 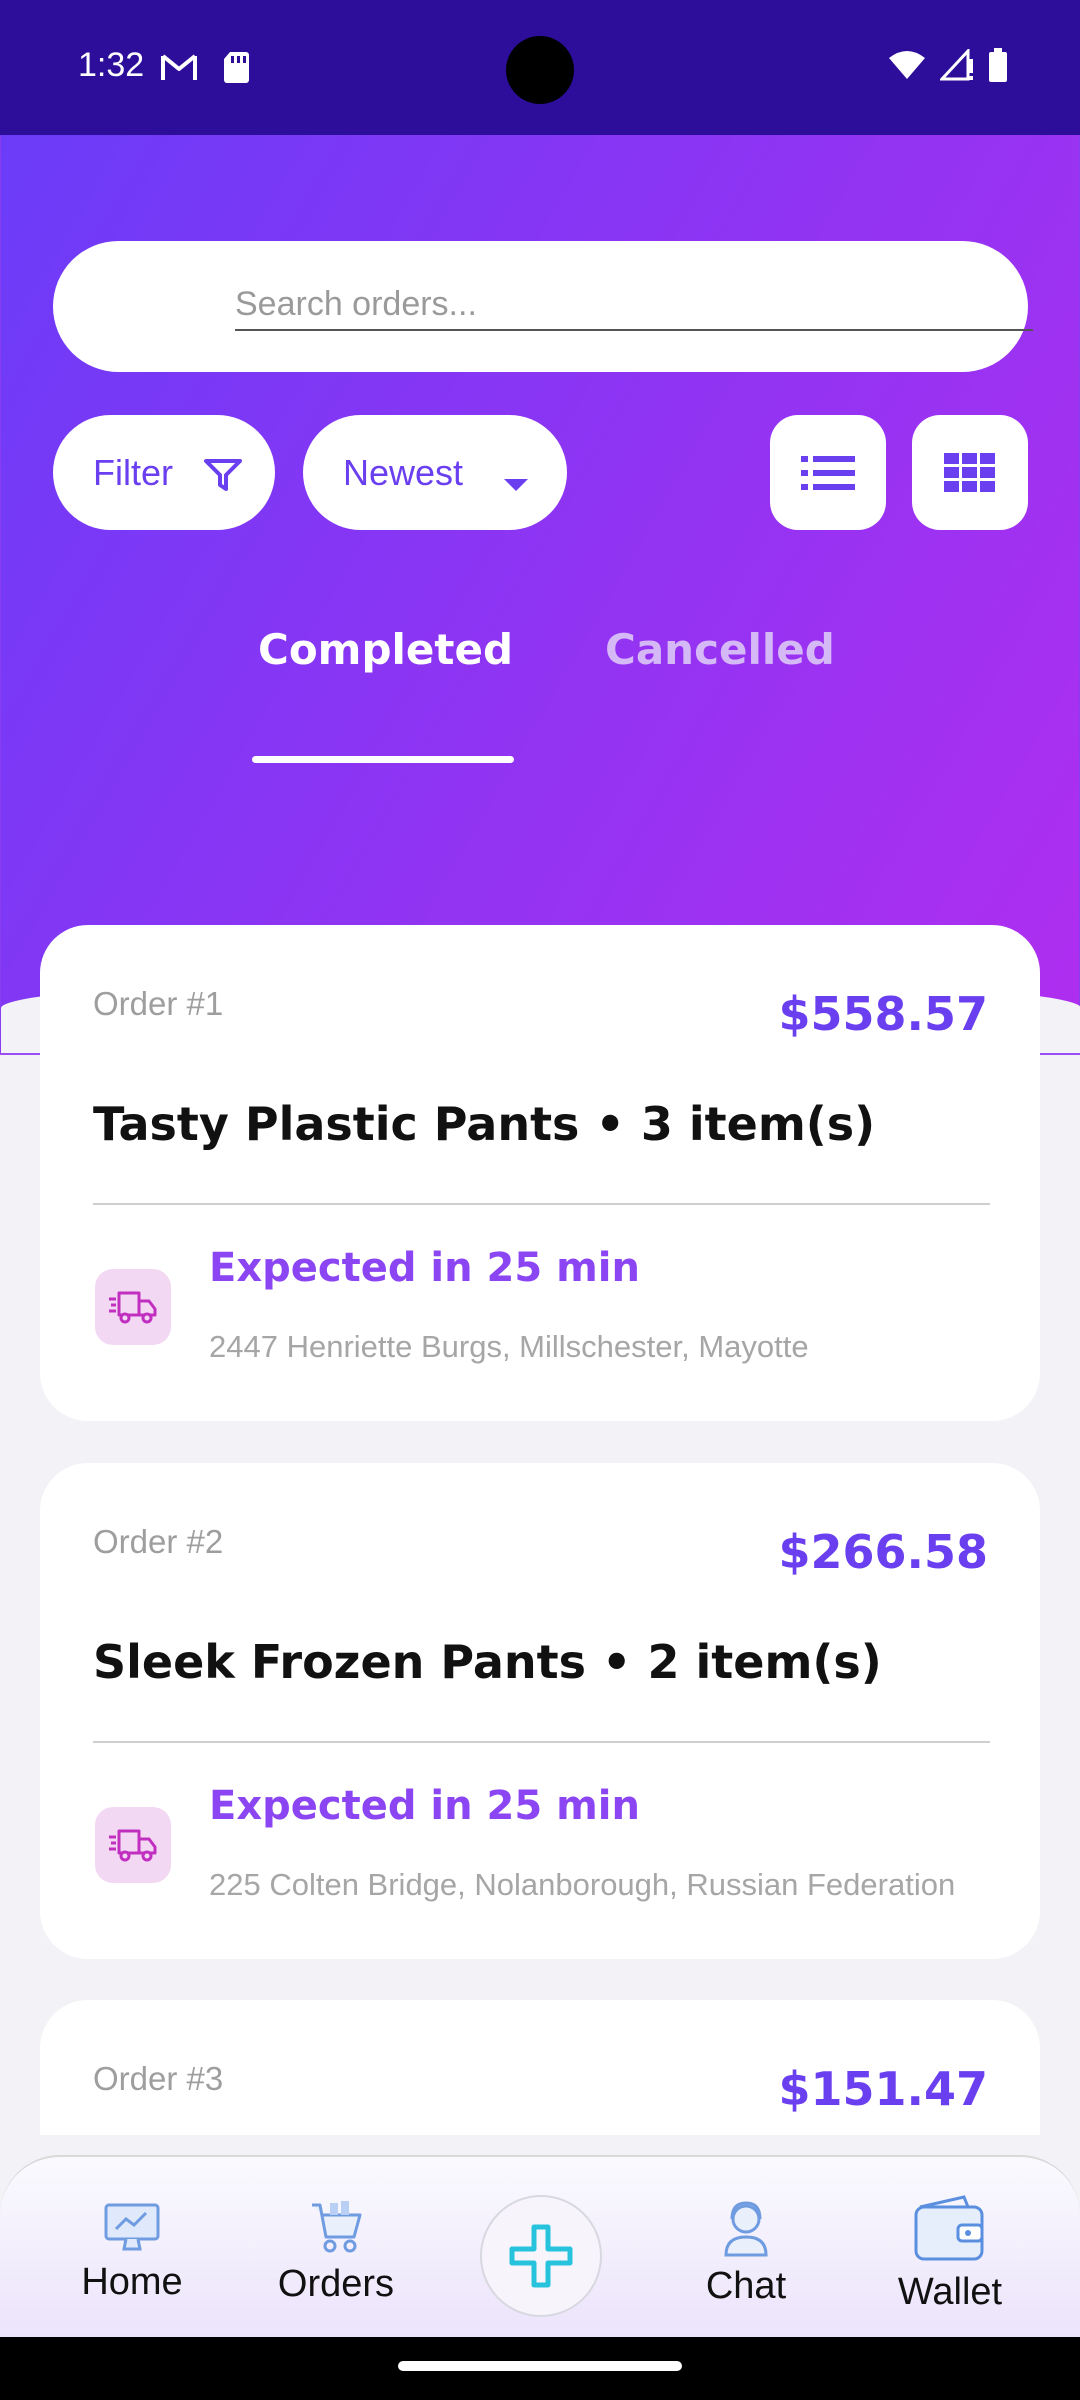 I want to click on battery-icon, so click(x=998, y=65).